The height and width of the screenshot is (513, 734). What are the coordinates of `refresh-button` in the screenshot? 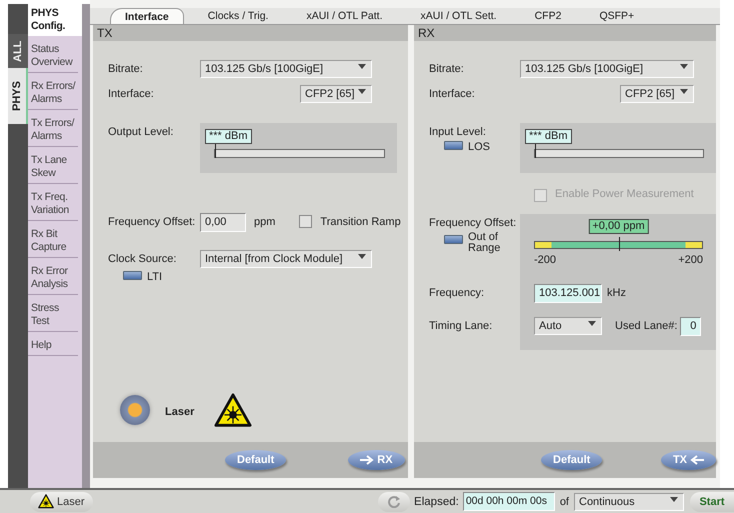 It's located at (394, 502).